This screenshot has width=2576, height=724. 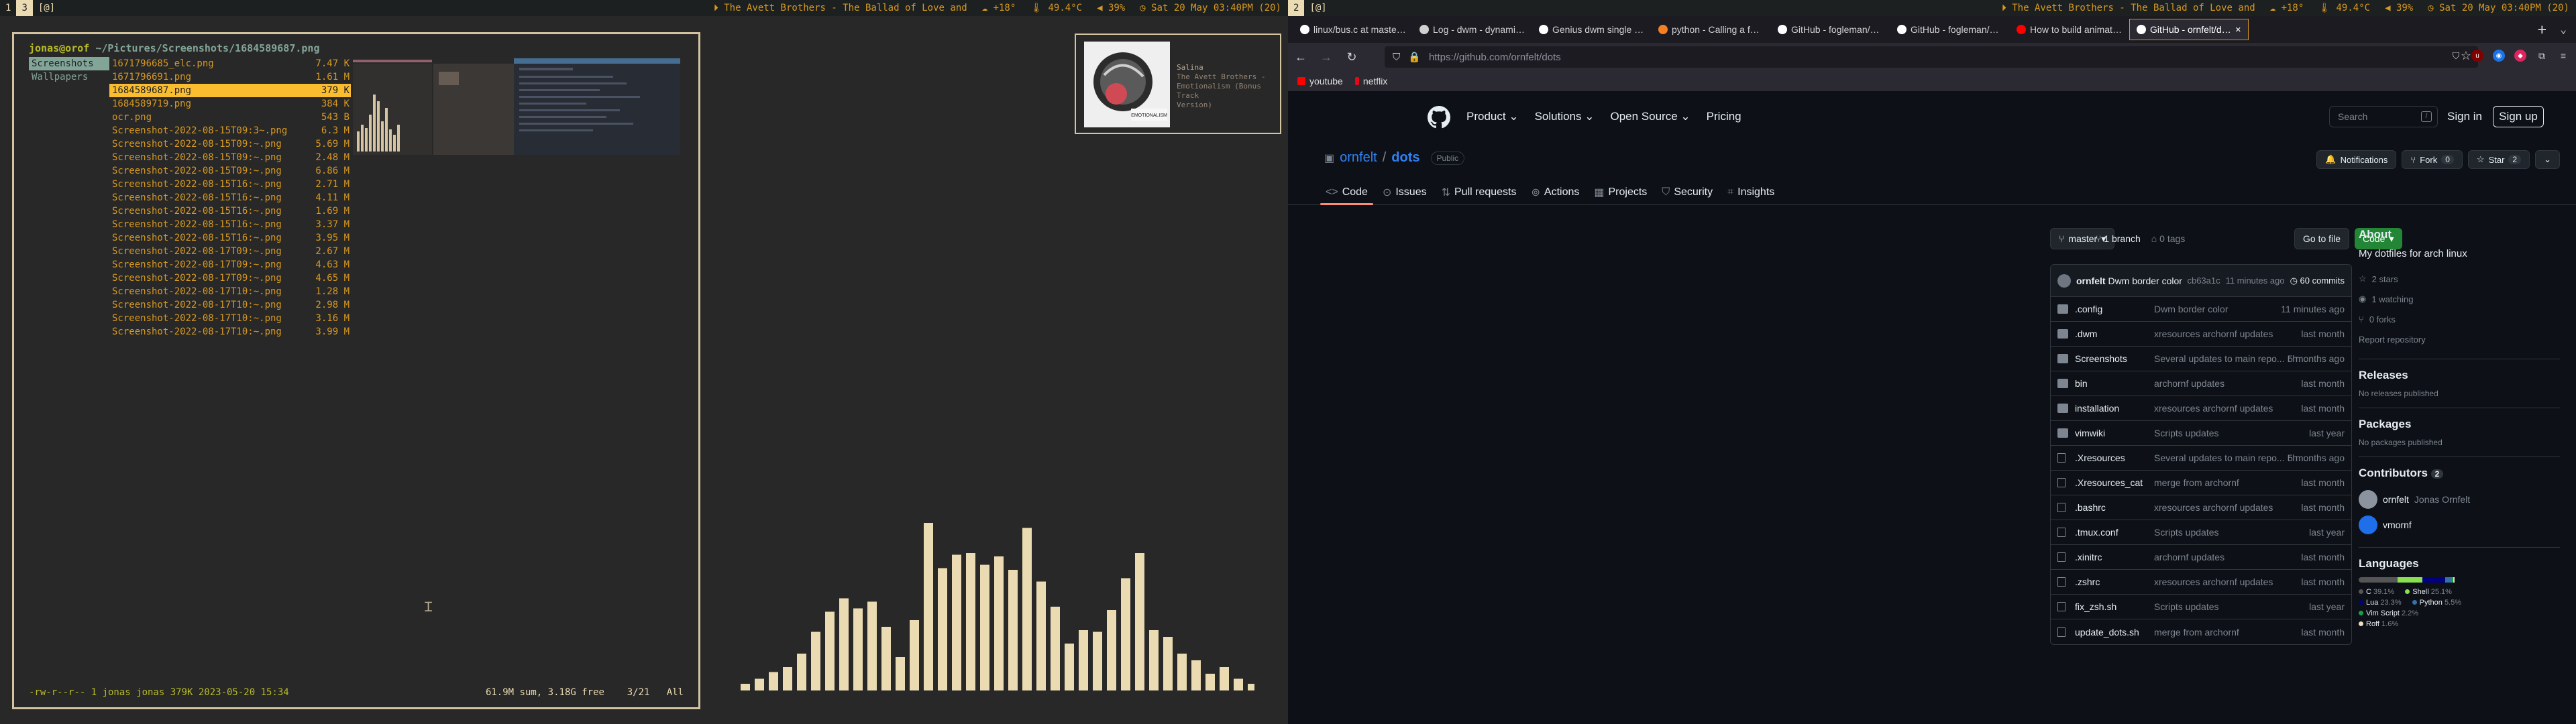 I want to click on commit-message-link: Scripts updates, so click(x=2231, y=606).